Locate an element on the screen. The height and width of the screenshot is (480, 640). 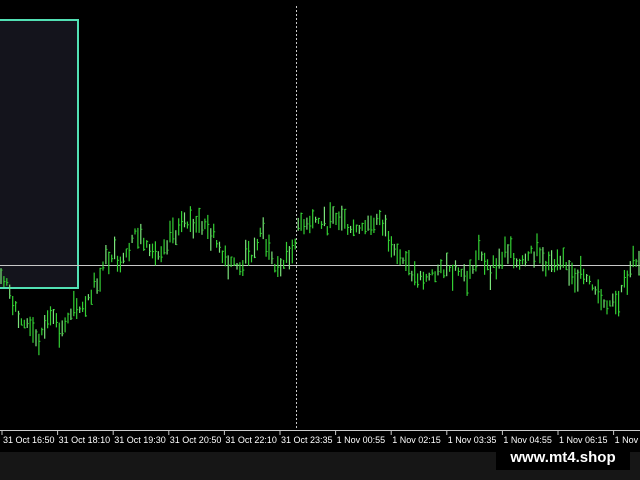
x-tick-label: 1 Nov 0 is located at coordinates (627, 440).